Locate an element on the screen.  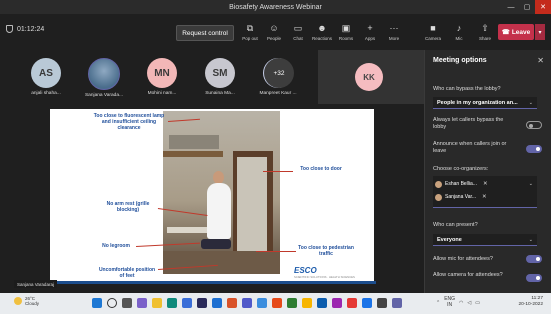
reactions-button: ☻ Reactions is located at coordinates (322, 32).